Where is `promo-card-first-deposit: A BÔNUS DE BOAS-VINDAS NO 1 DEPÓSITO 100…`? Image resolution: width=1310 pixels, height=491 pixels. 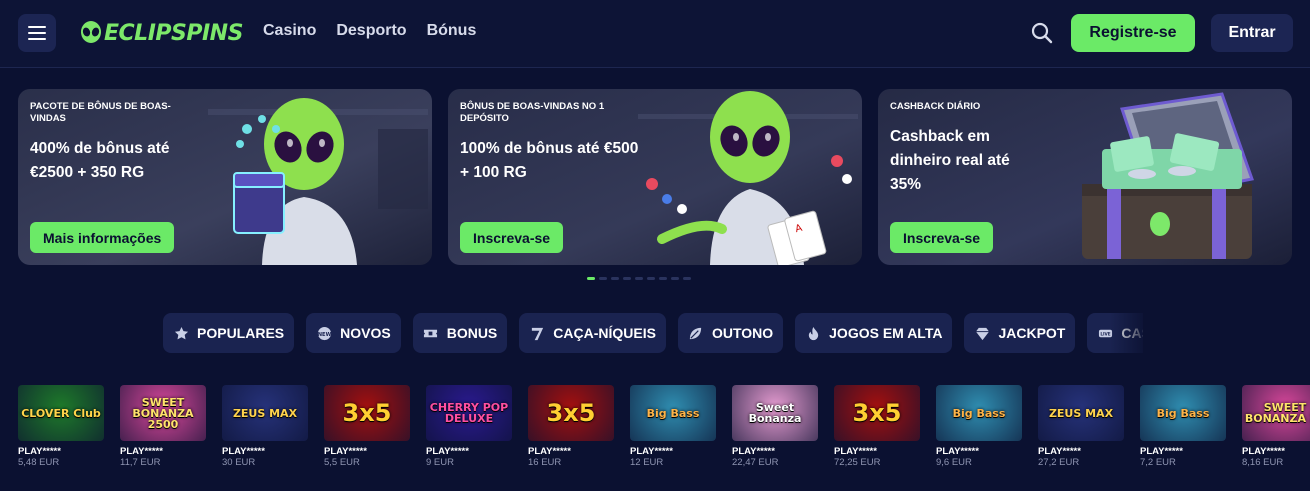
promo-card-first-deposit: A BÔNUS DE BOAS-VINDAS NO 1 DEPÓSITO 100… is located at coordinates (655, 177).